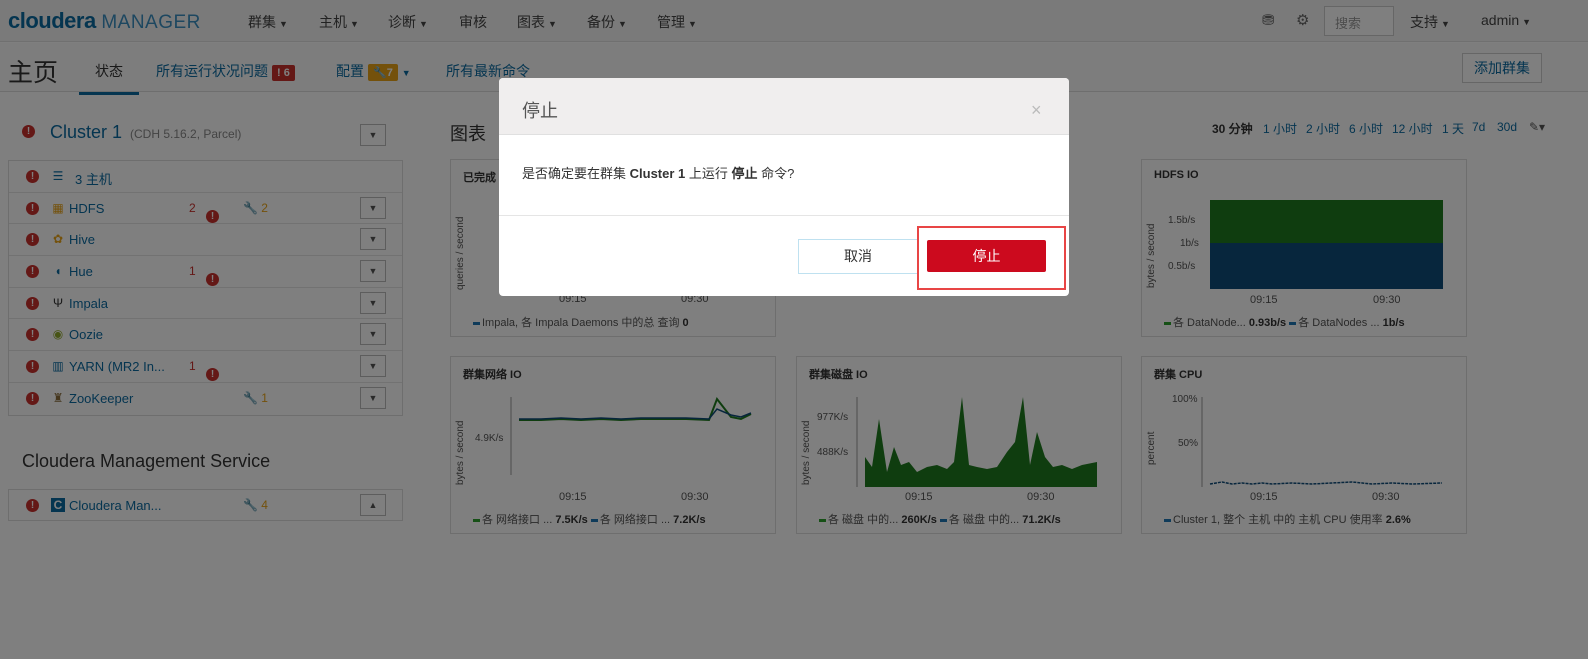 The image size is (1588, 659). What do you see at coordinates (784, 106) in the screenshot?
I see `dialog-header: 停止 ×` at bounding box center [784, 106].